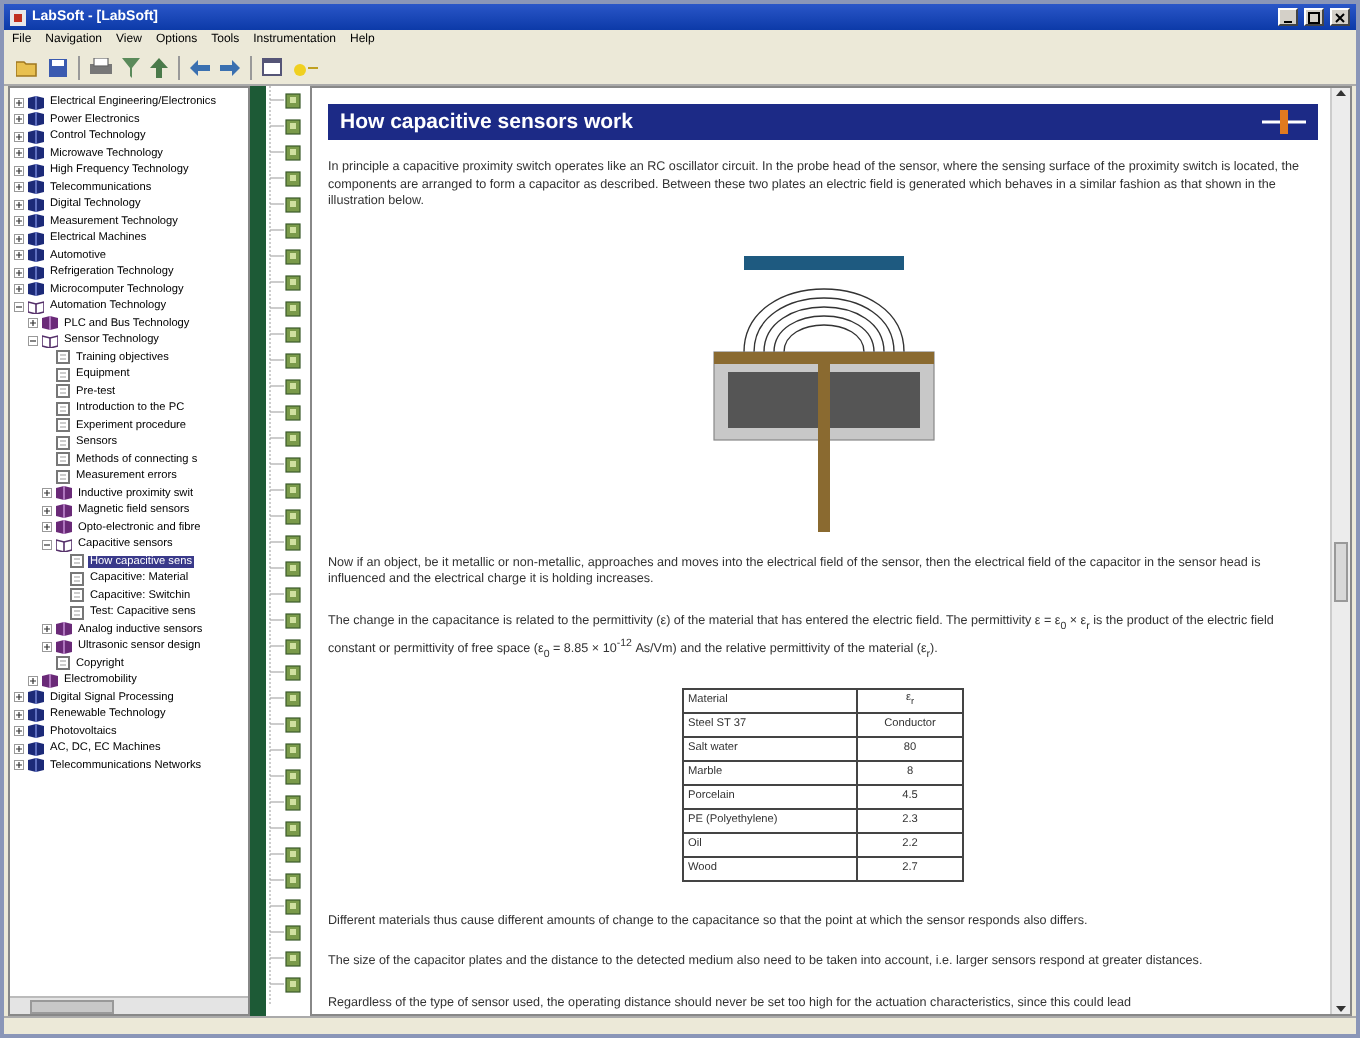 This screenshot has height=1038, width=1360. I want to click on folder-icon, so click(27, 67).